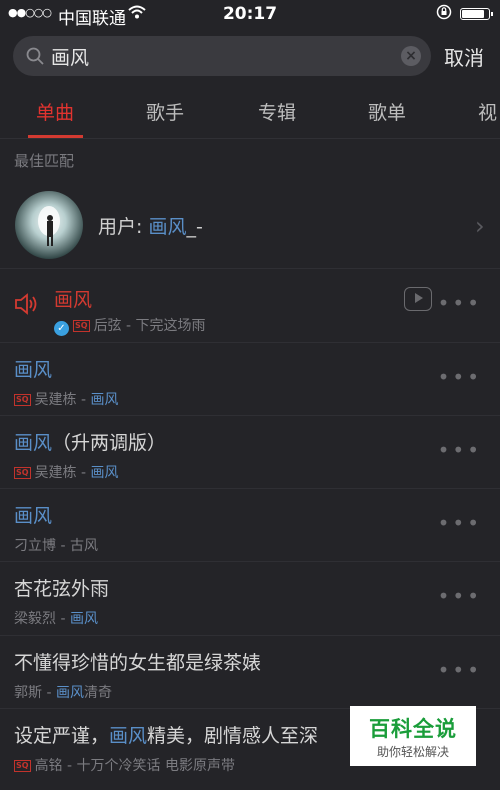 Image resolution: width=500 pixels, height=790 pixels. Describe the element at coordinates (473, 14) in the screenshot. I see `battery-level` at that location.